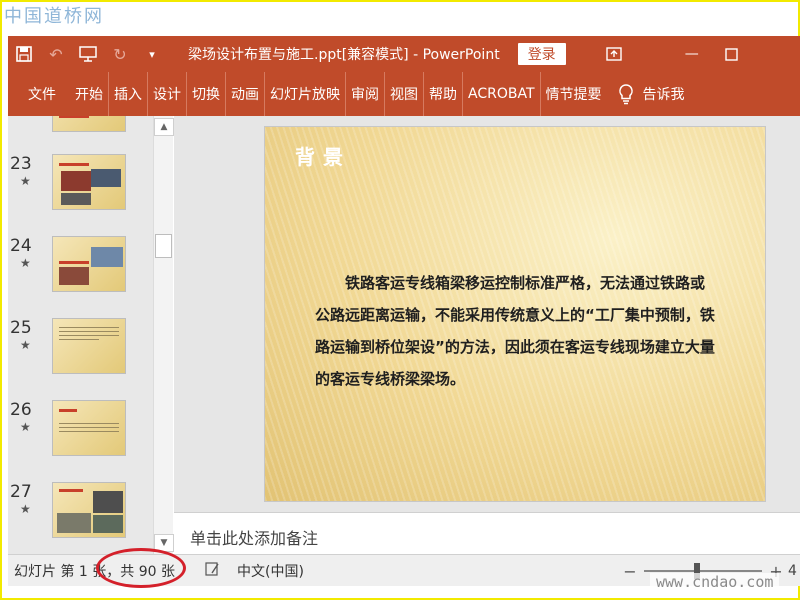 The height and width of the screenshot is (600, 800). I want to click on annotation-ellipse, so click(141, 568).